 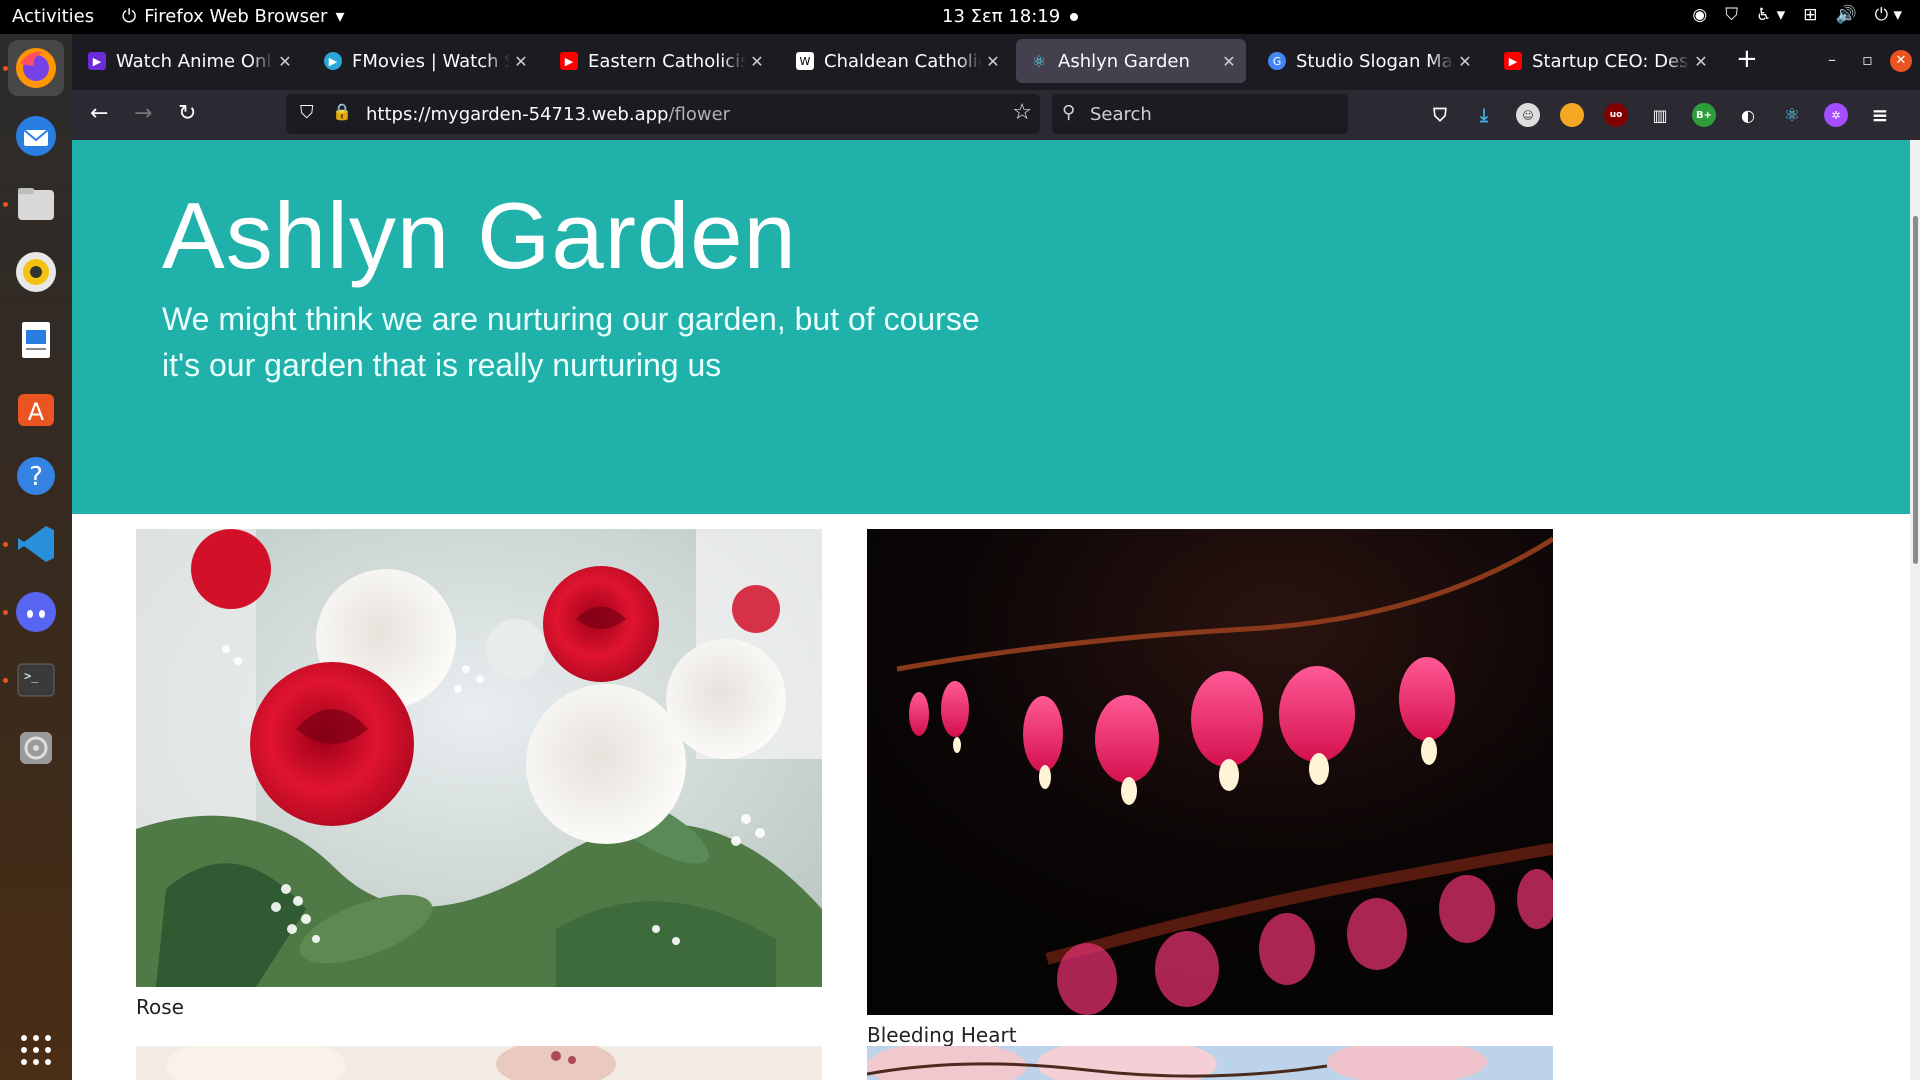 I want to click on network-icon: ⊞, so click(x=1810, y=15).